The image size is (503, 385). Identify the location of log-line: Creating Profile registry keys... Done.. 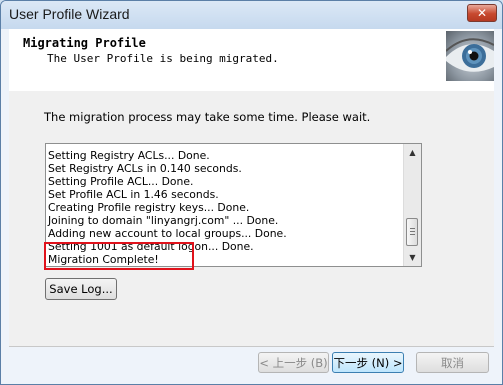
(149, 207).